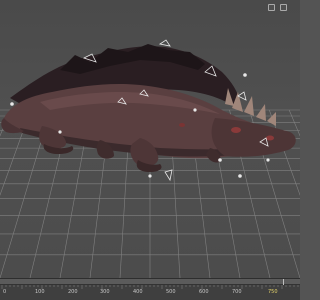 The height and width of the screenshot is (300, 320). Describe the element at coordinates (73, 292) in the screenshot. I see `frame-label: 200` at that location.